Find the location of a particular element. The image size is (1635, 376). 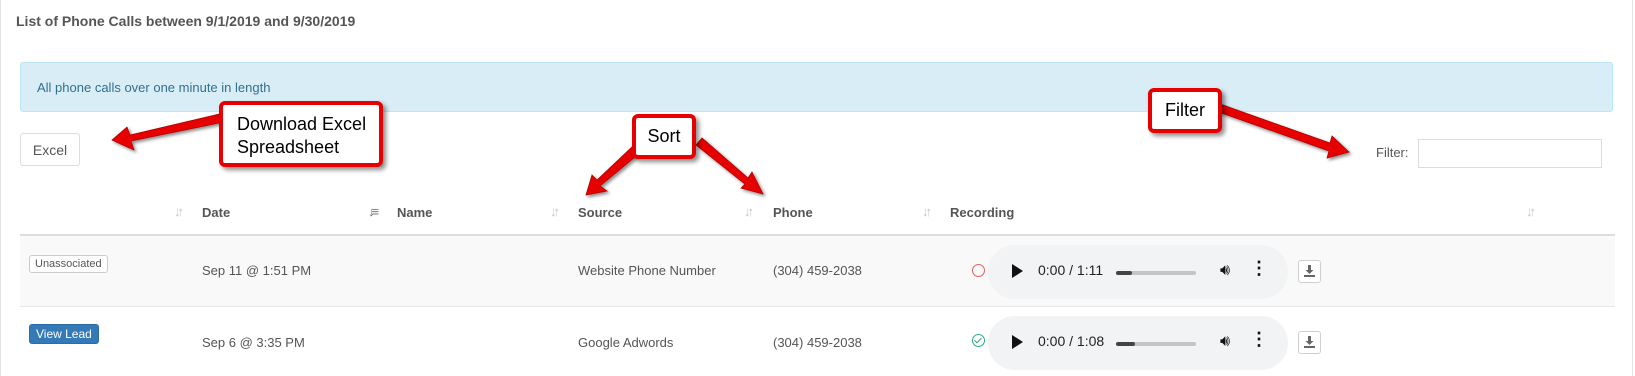

status-badge: Unassociated is located at coordinates (68, 264).